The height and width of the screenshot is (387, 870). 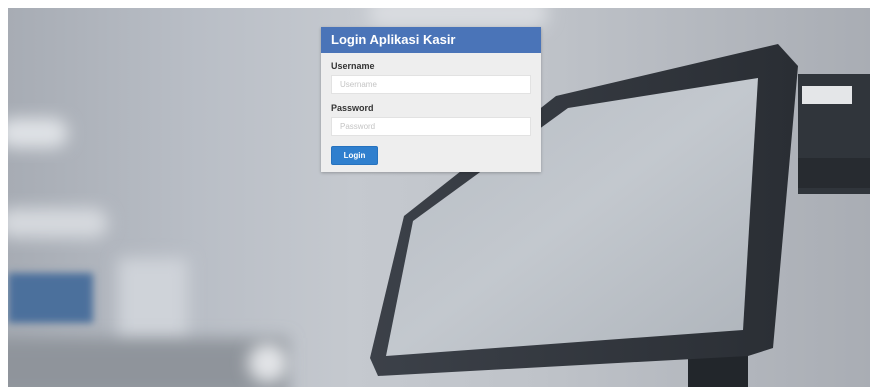 What do you see at coordinates (431, 84) in the screenshot?
I see `username-input` at bounding box center [431, 84].